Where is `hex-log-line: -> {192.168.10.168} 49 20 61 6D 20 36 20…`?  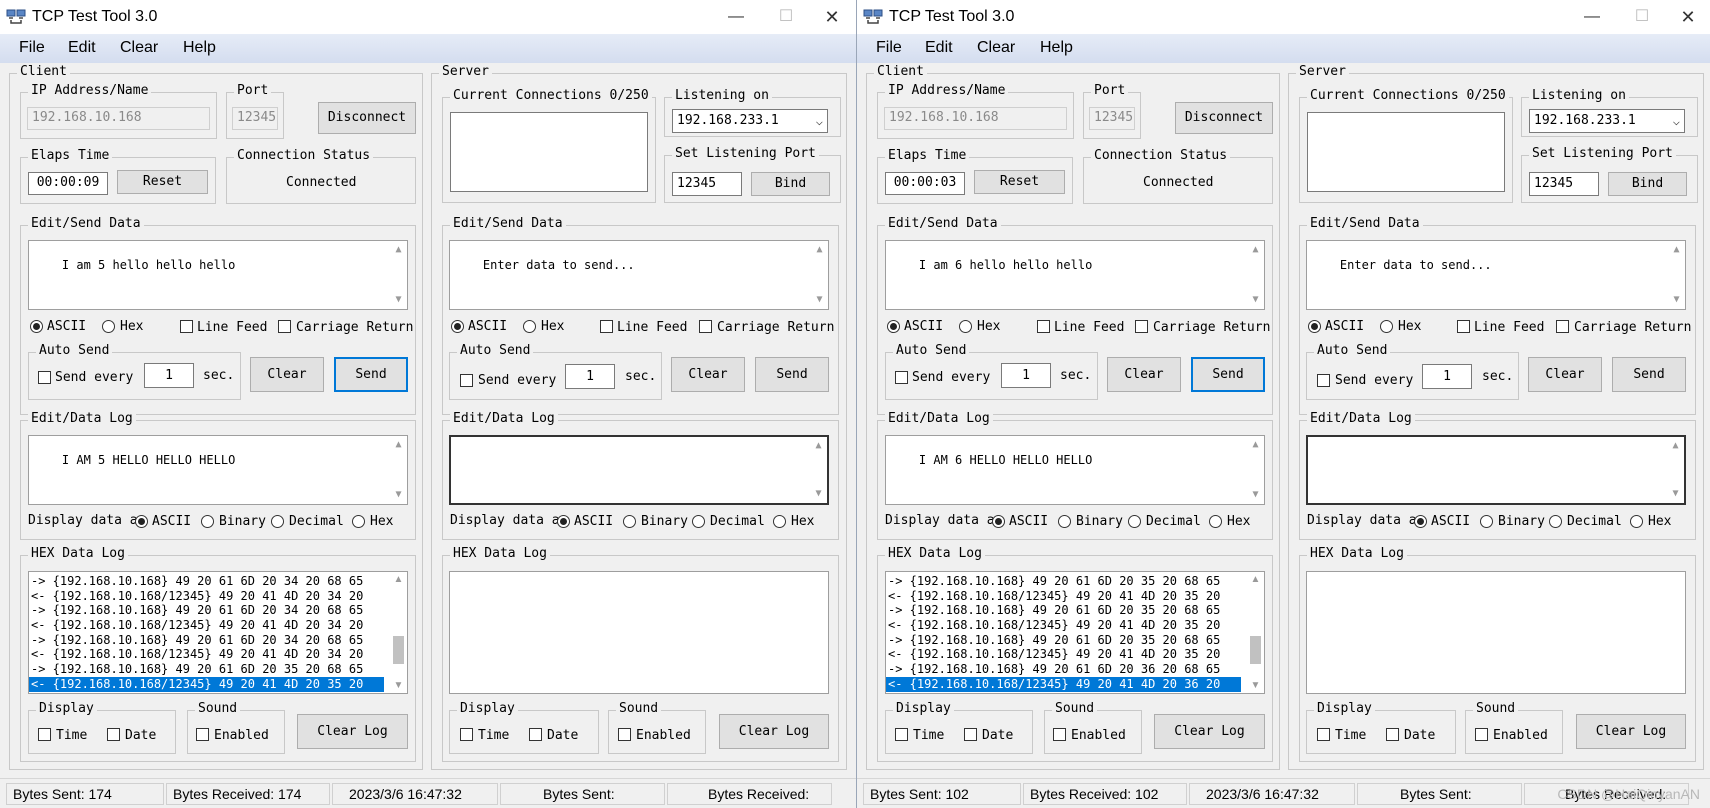 hex-log-line: -> {192.168.10.168} 49 20 61 6D 20 36 20… is located at coordinates (1063, 669).